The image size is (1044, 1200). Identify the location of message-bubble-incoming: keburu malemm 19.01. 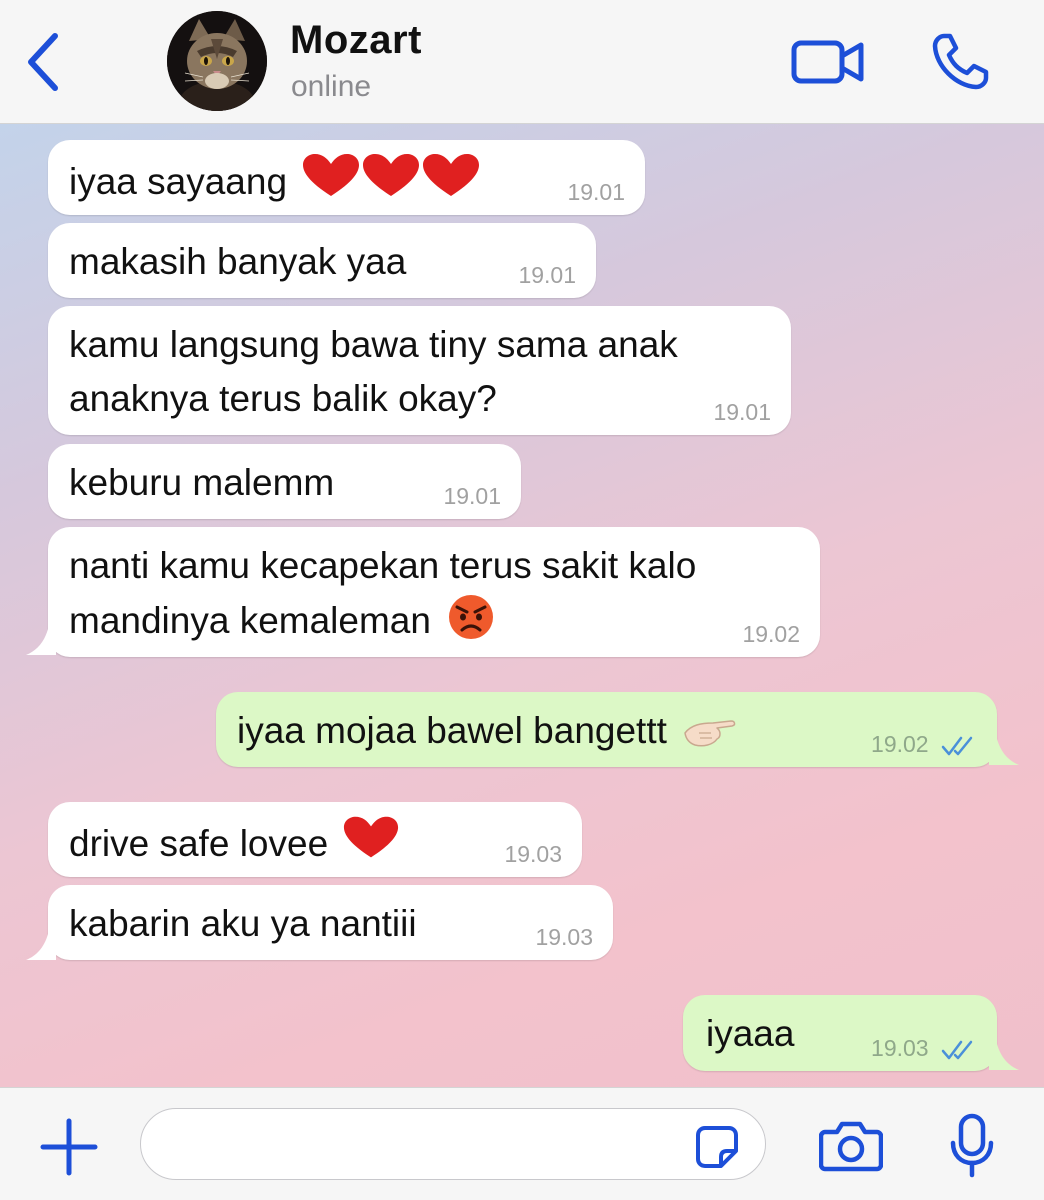
(284, 481).